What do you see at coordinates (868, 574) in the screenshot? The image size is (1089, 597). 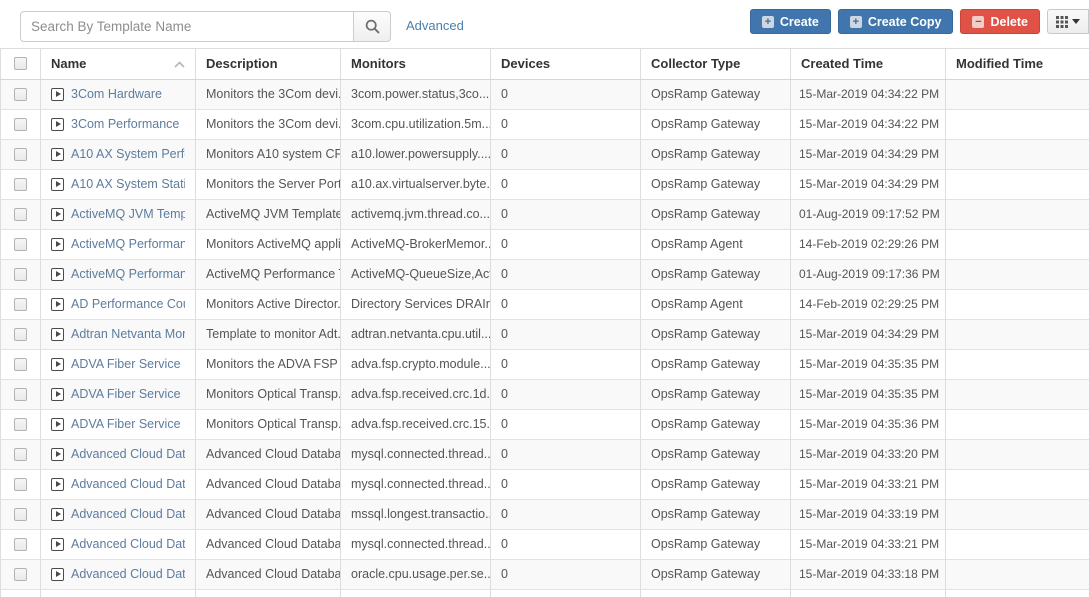 I see `created-time-cell: 15-Mar-2019 04:33:18 PM` at bounding box center [868, 574].